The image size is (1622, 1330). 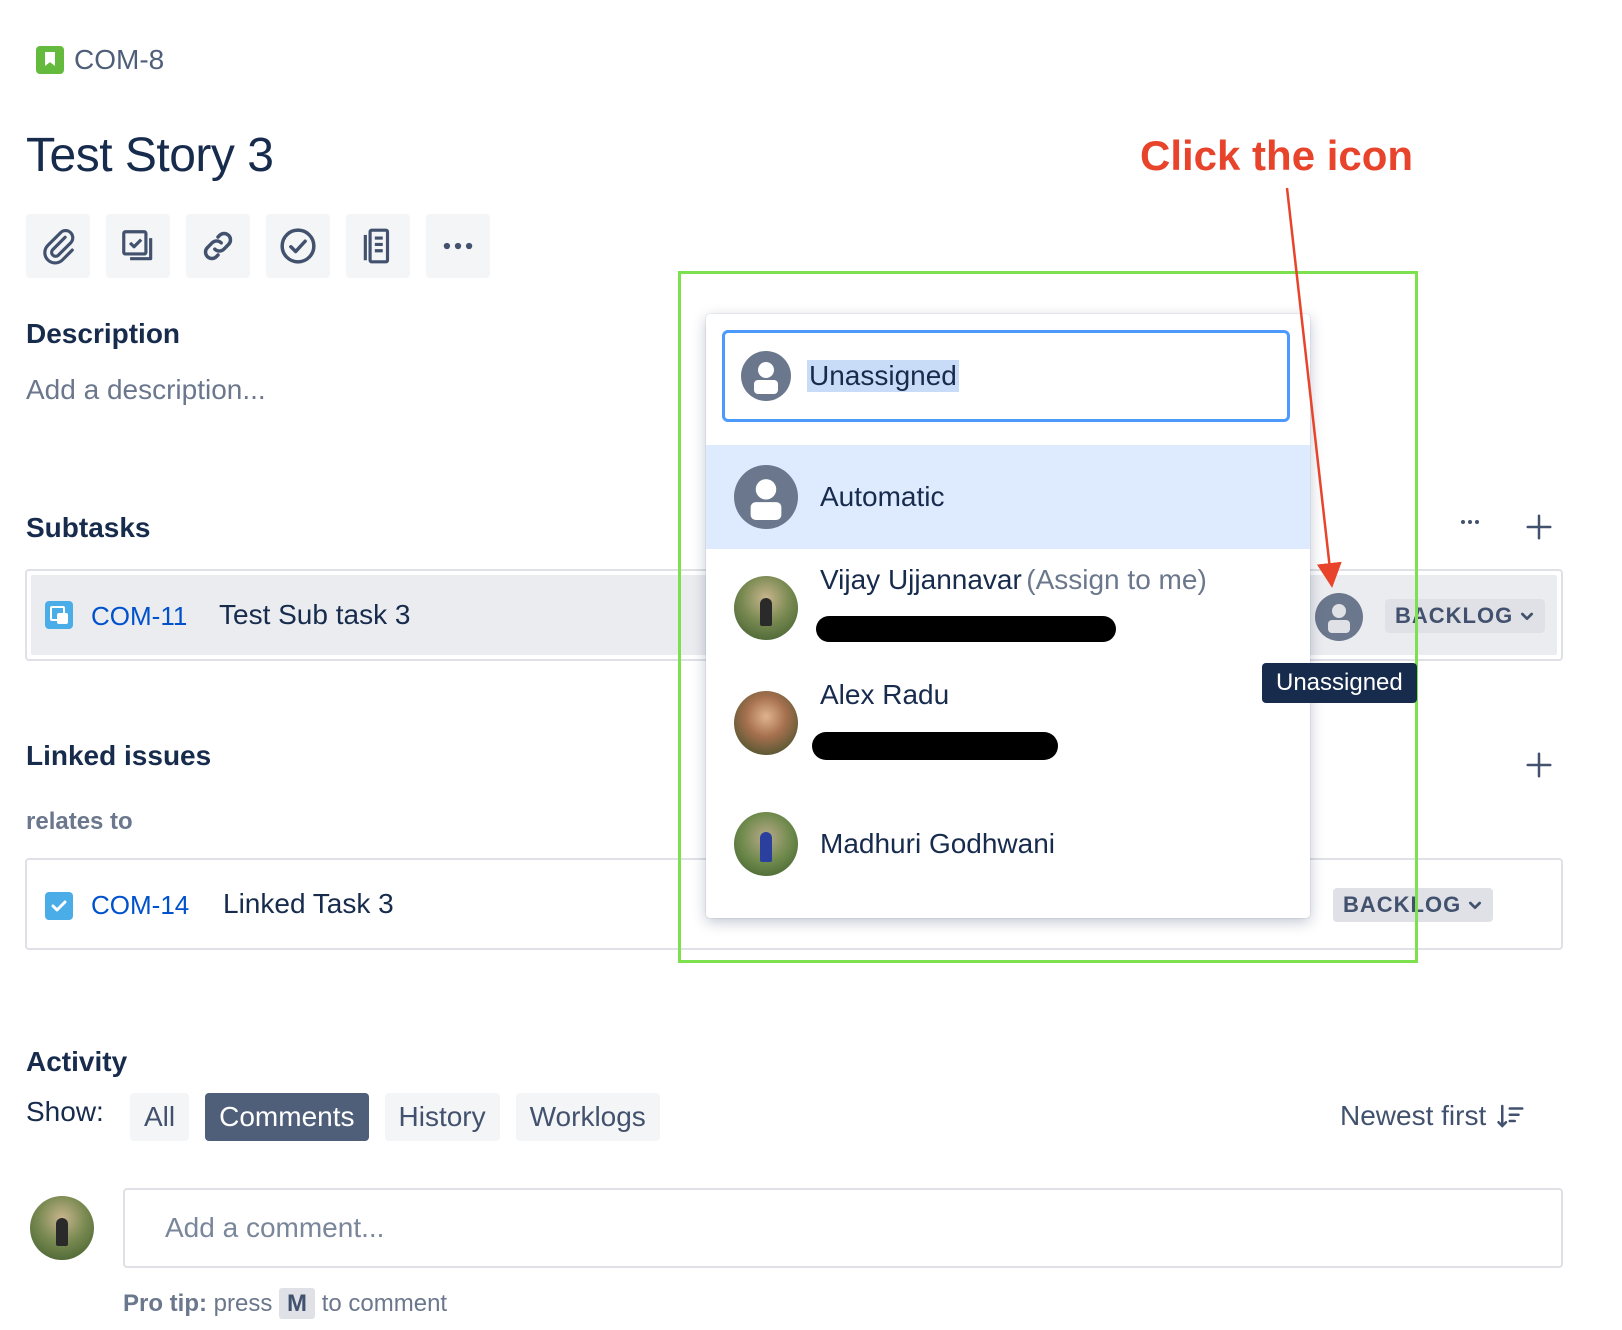 What do you see at coordinates (150, 155) in the screenshot?
I see `issue-title: Test Story 3` at bounding box center [150, 155].